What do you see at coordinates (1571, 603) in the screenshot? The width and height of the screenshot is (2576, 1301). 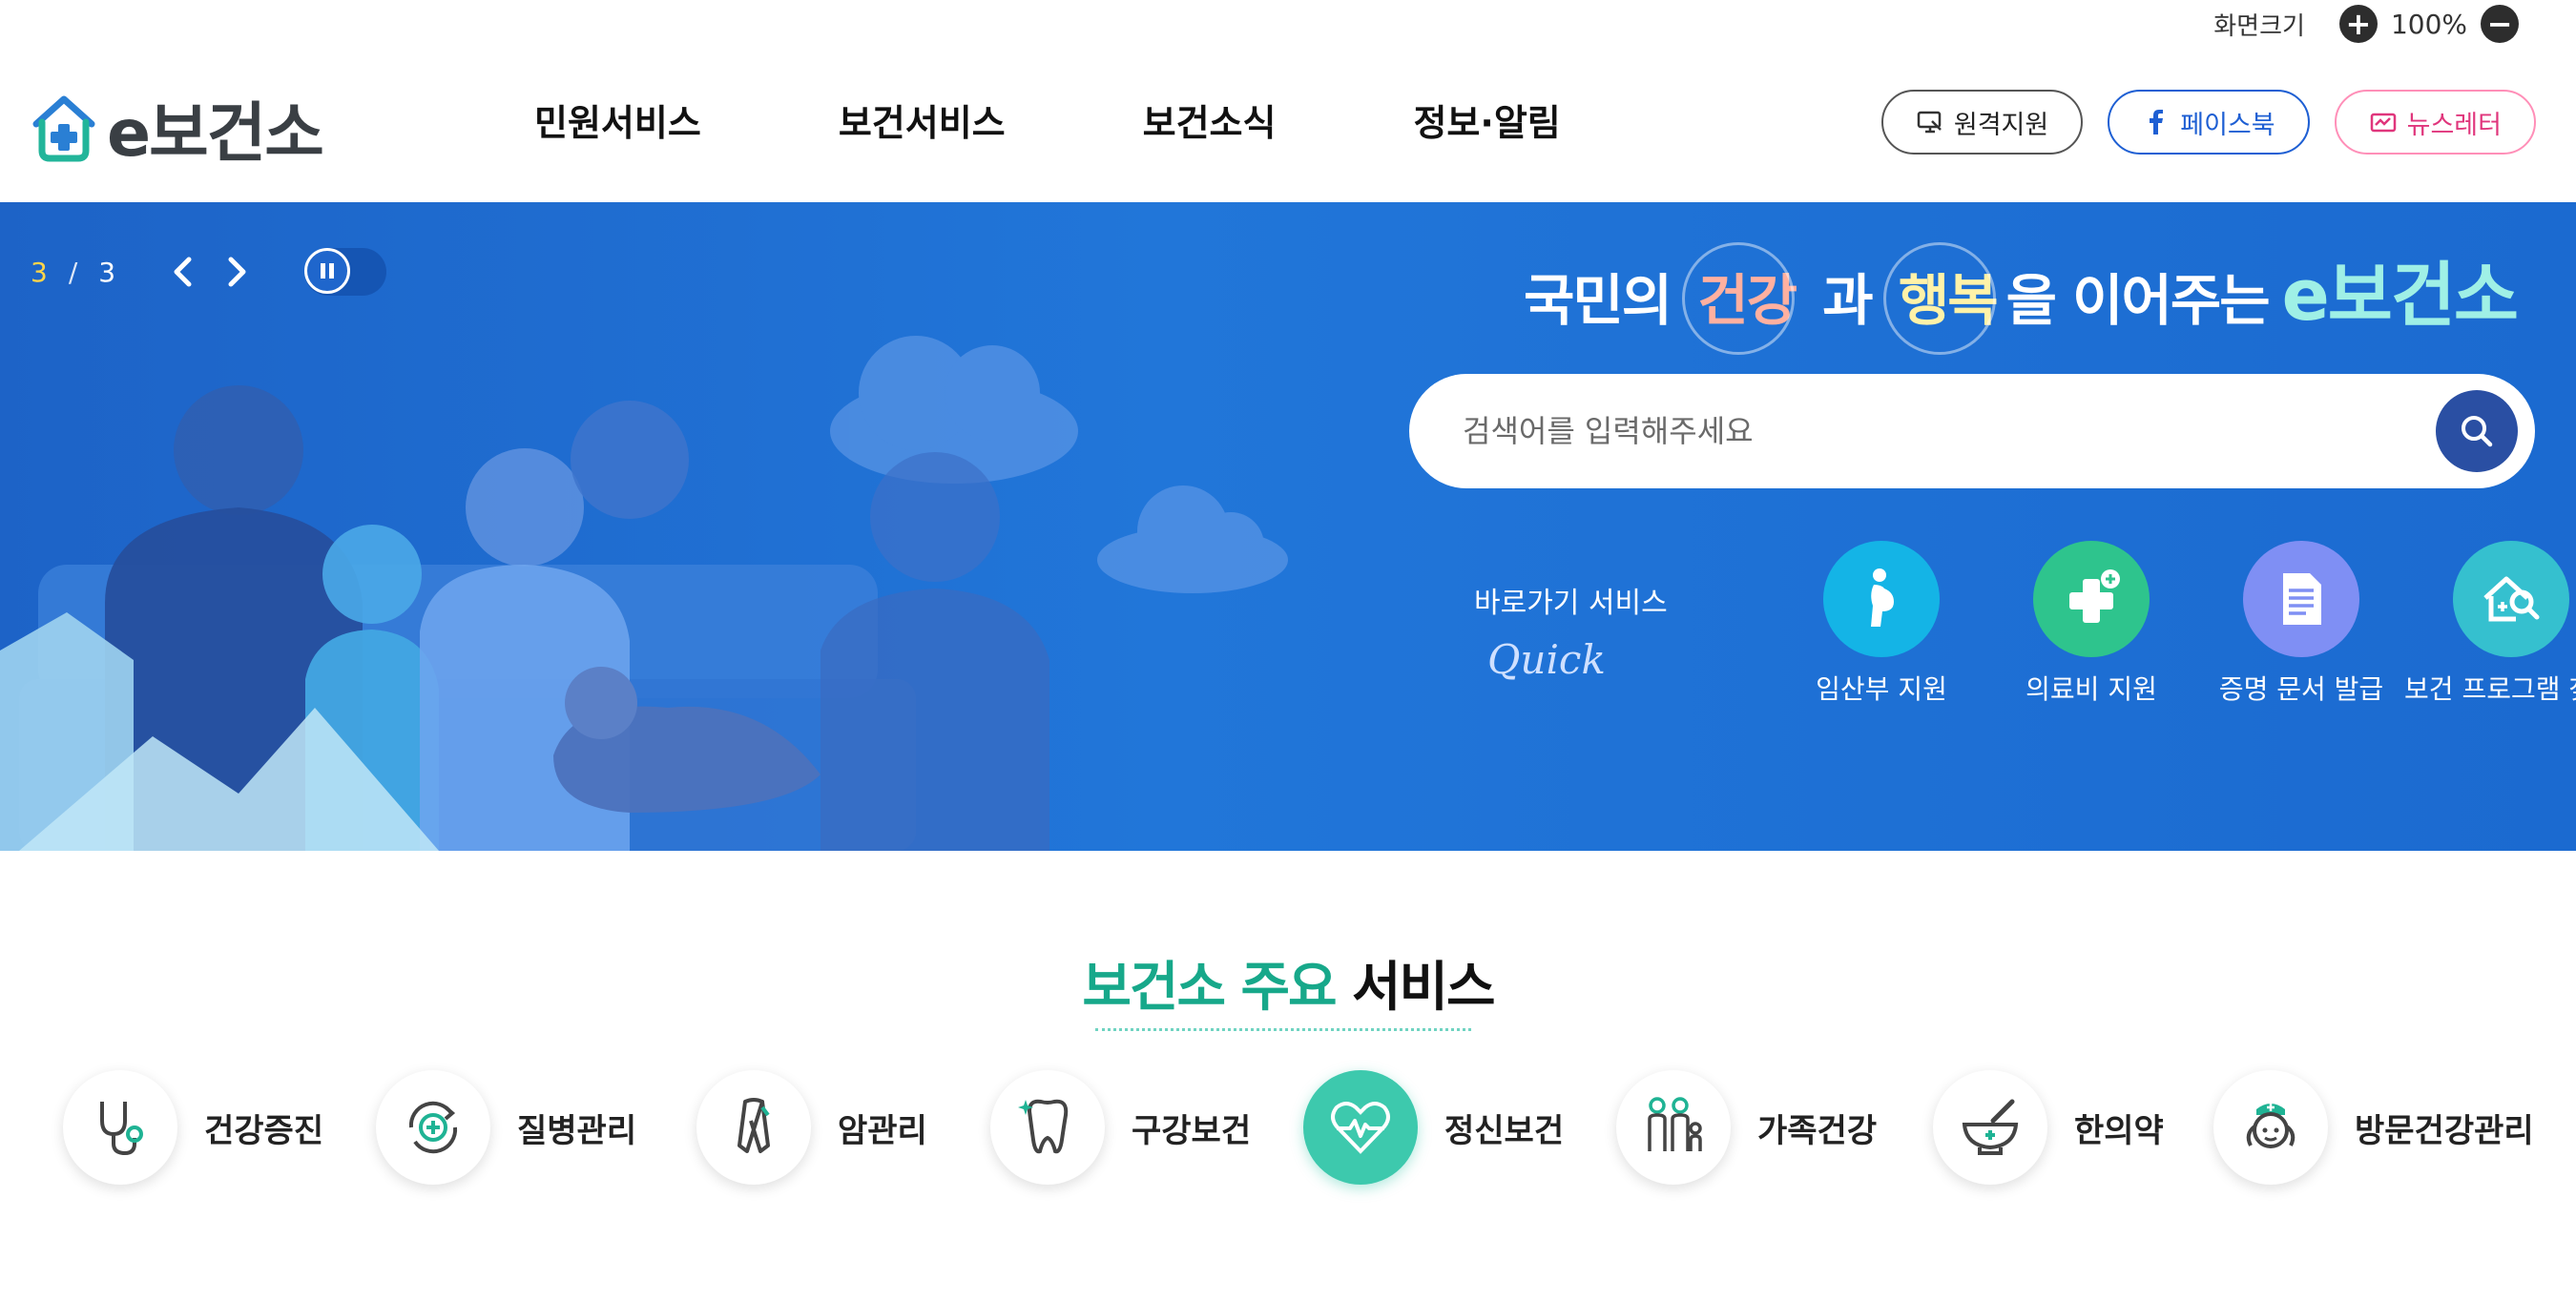 I see `quick-label: 바로가기 서비스` at bounding box center [1571, 603].